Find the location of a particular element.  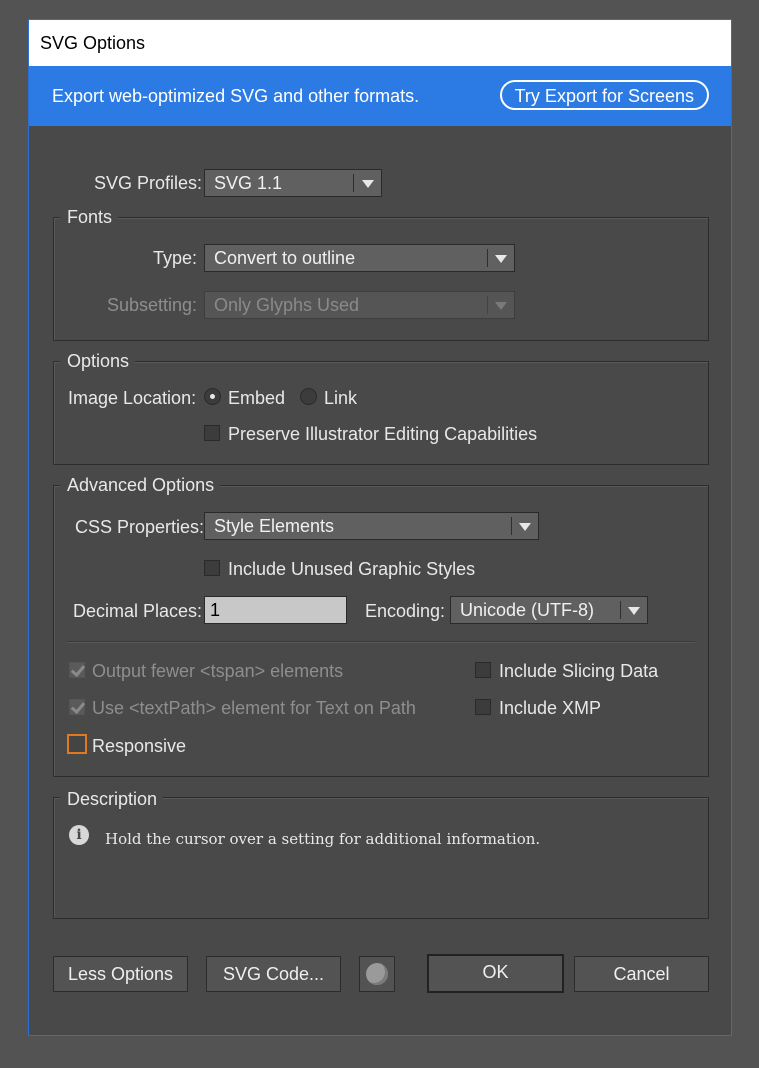

include-xmp-checkbox is located at coordinates (483, 707).